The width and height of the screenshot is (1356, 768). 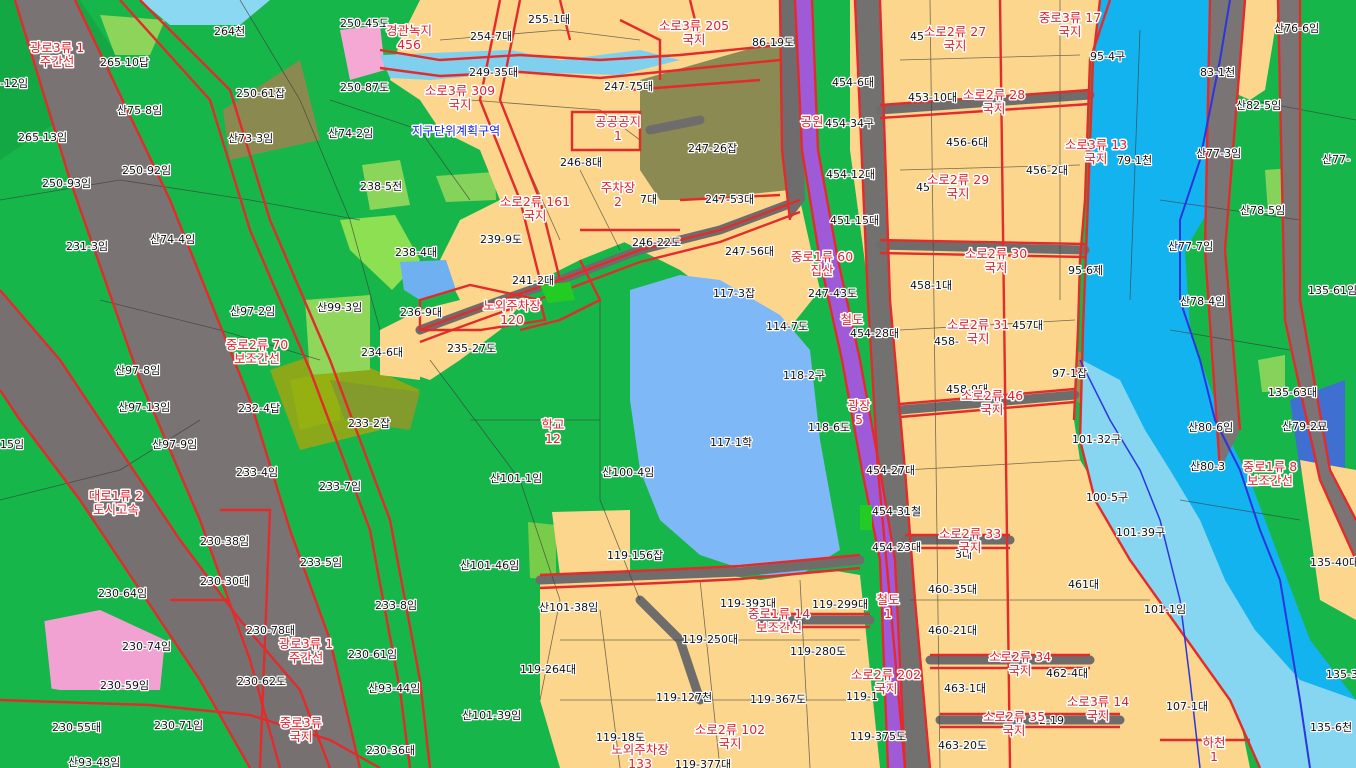 I want to click on road-label-name: 소로2류 29, so click(x=958, y=179).